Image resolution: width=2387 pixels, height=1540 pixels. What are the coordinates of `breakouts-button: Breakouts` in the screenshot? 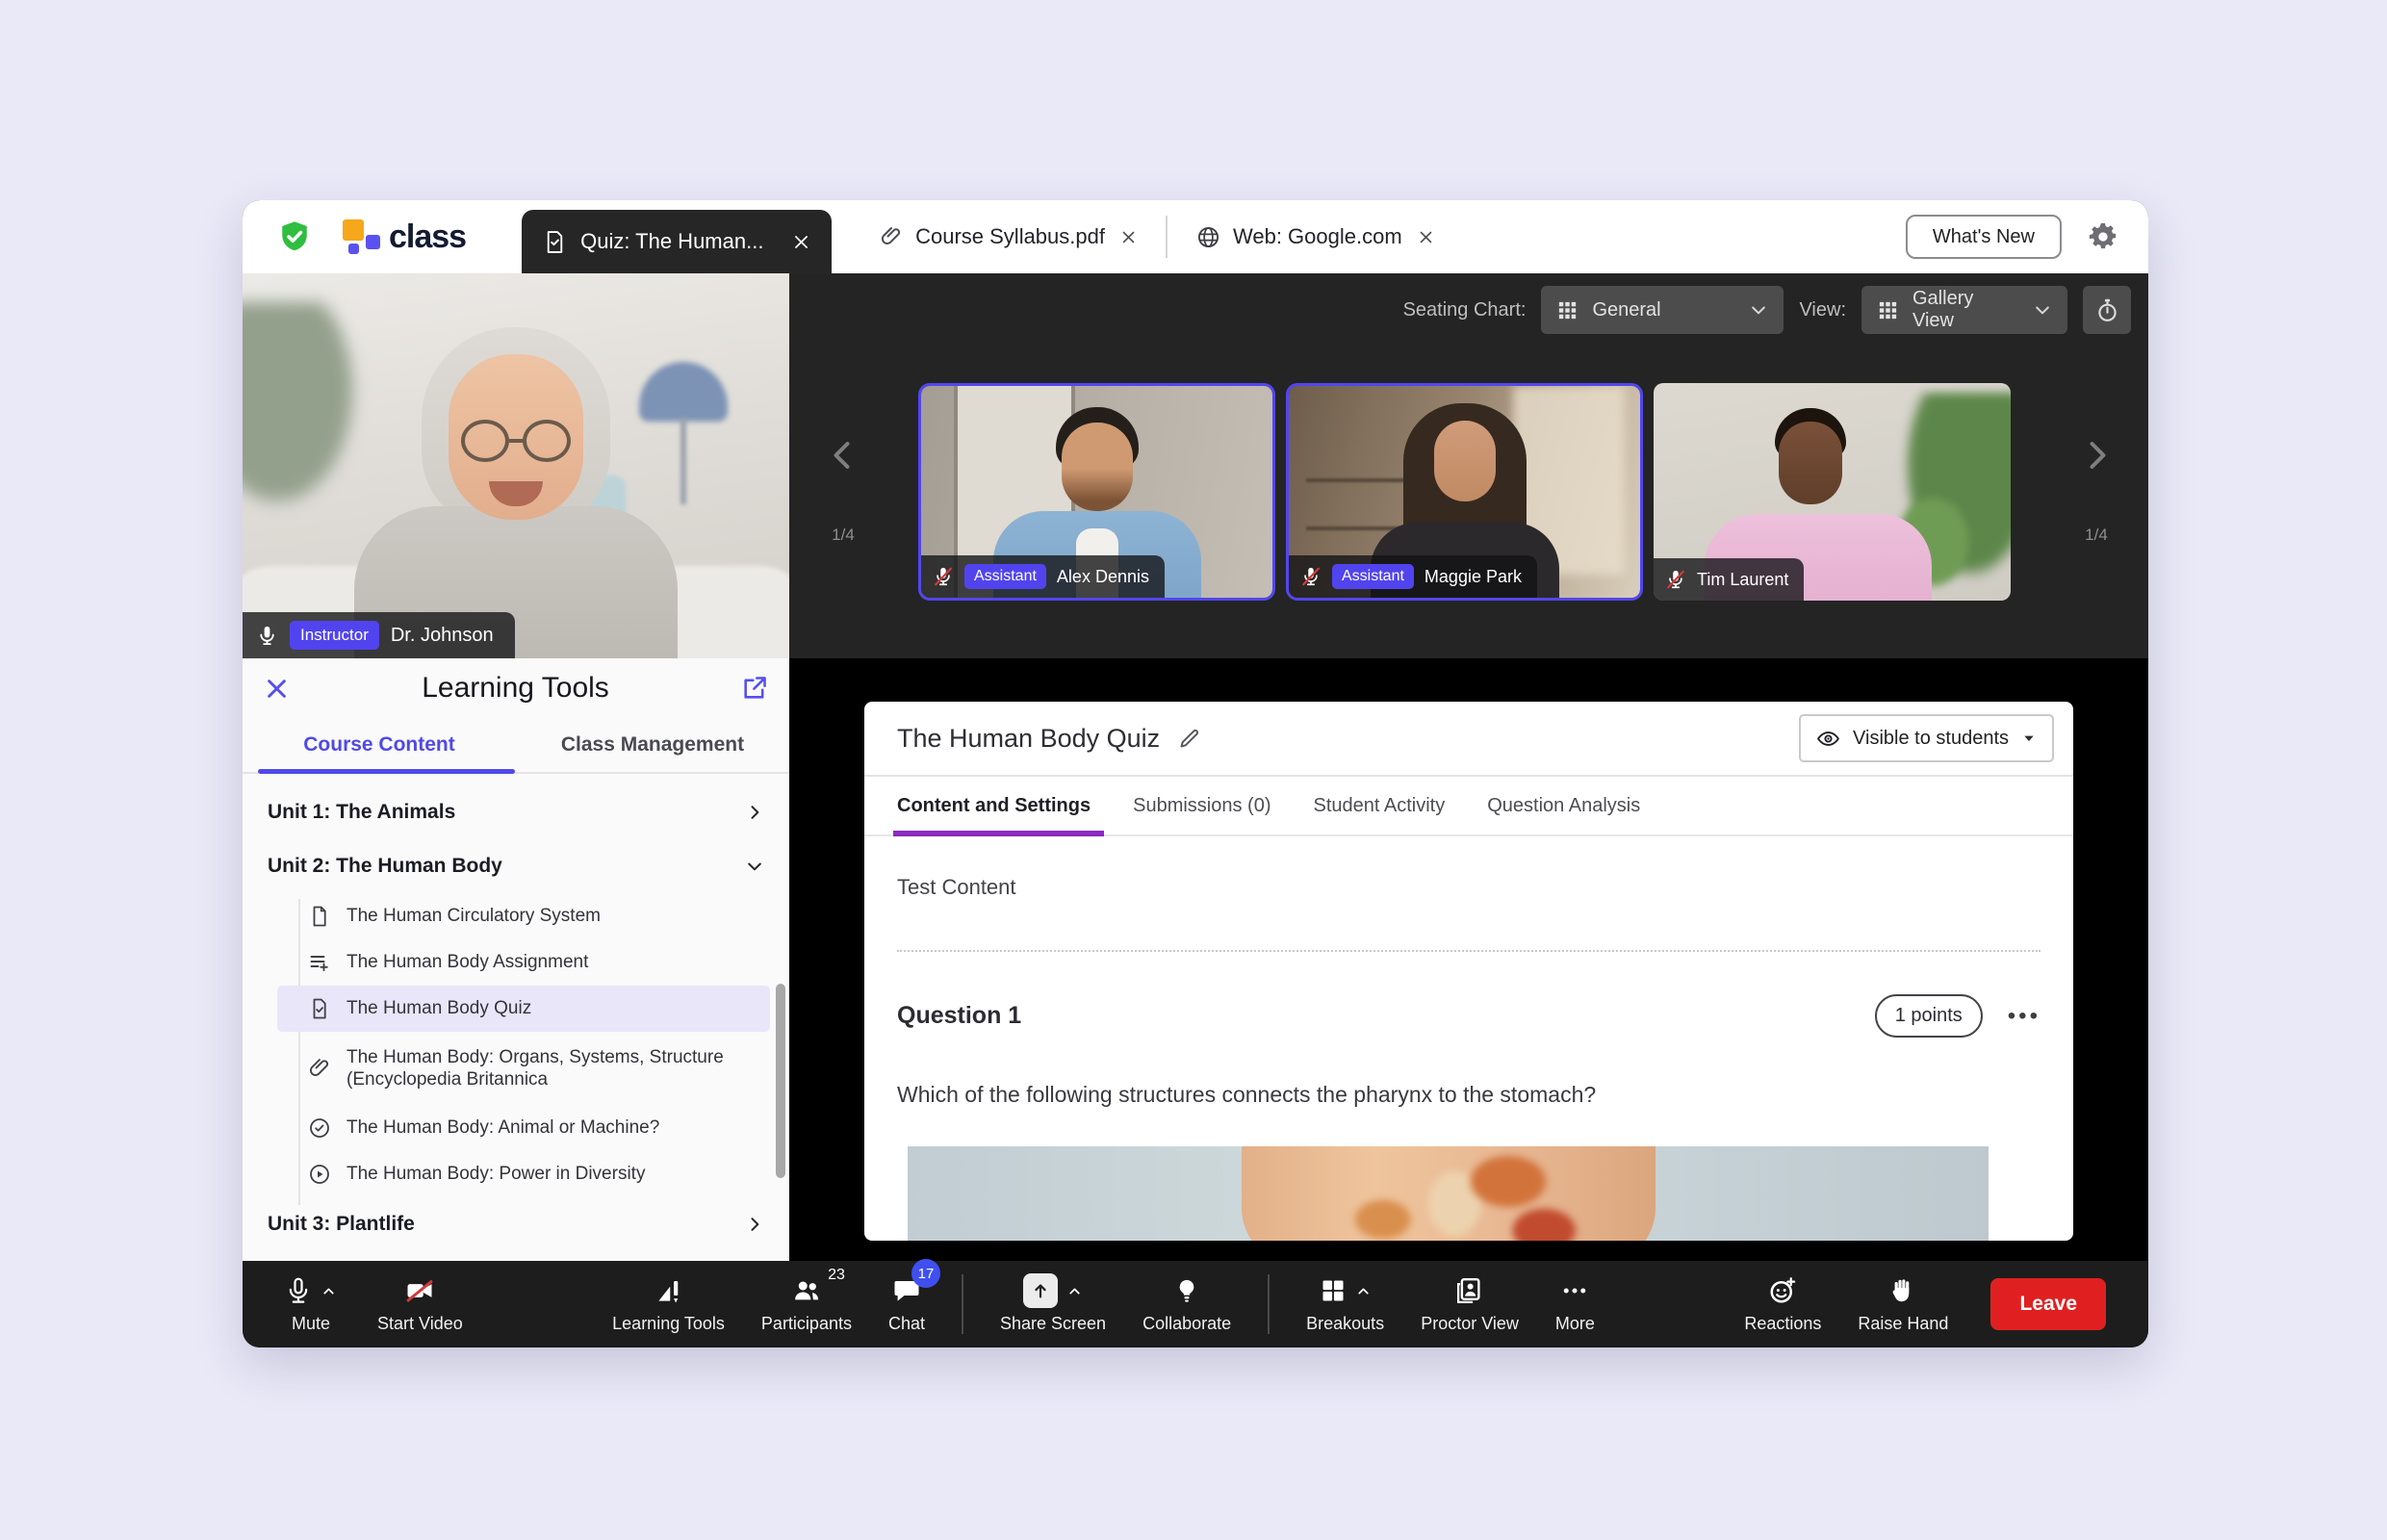 It's located at (1345, 1304).